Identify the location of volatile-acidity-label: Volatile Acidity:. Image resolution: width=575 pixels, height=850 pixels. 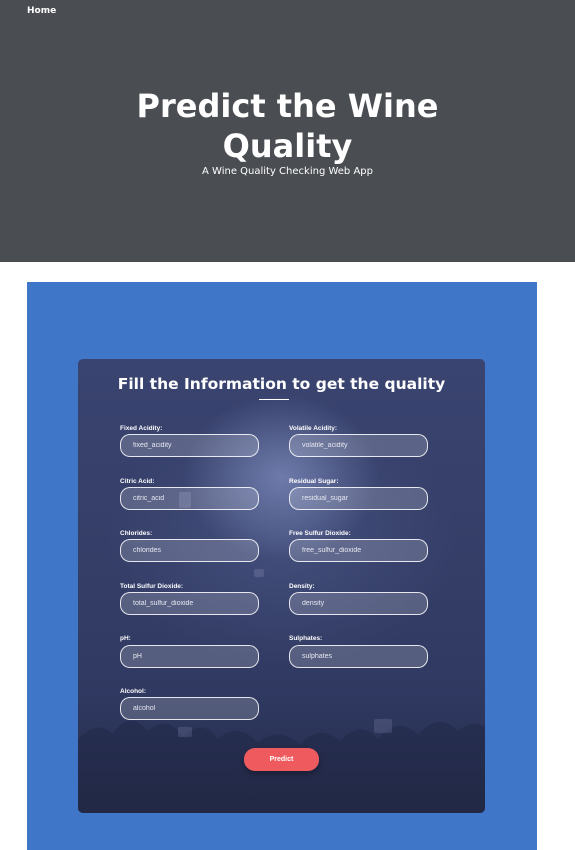
(313, 428).